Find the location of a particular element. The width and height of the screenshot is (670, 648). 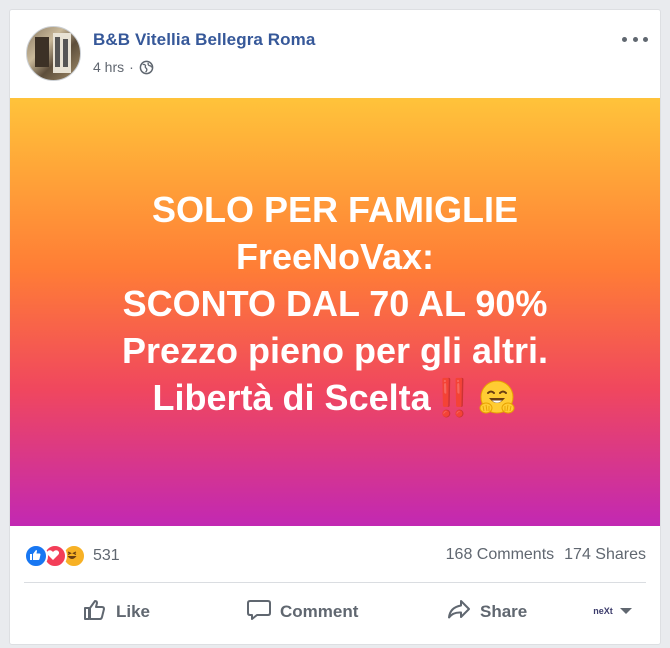

like-reaction-icon is located at coordinates (36, 556).